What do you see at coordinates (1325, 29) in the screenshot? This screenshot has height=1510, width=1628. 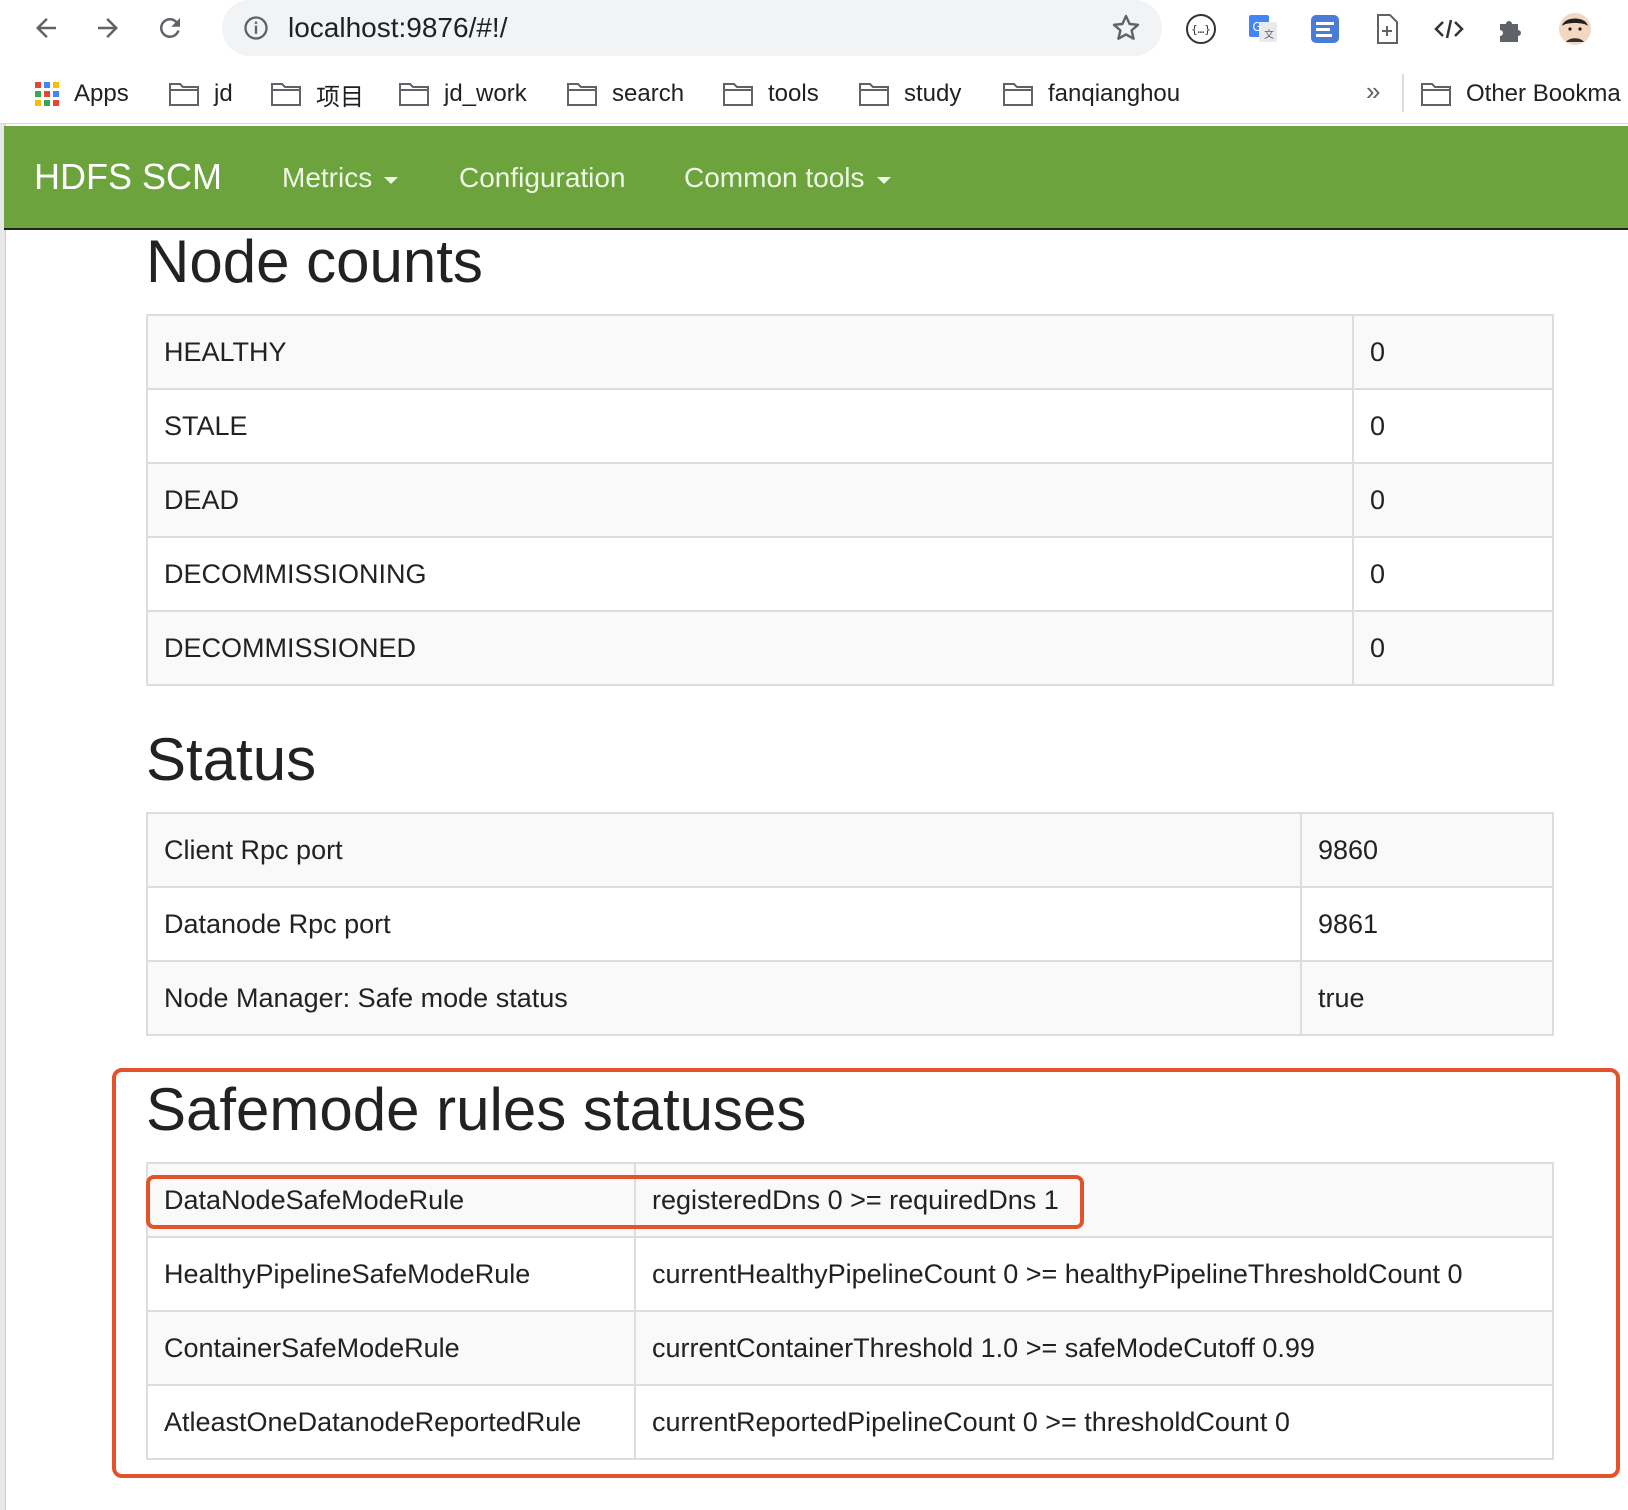 I see `notes-icon` at bounding box center [1325, 29].